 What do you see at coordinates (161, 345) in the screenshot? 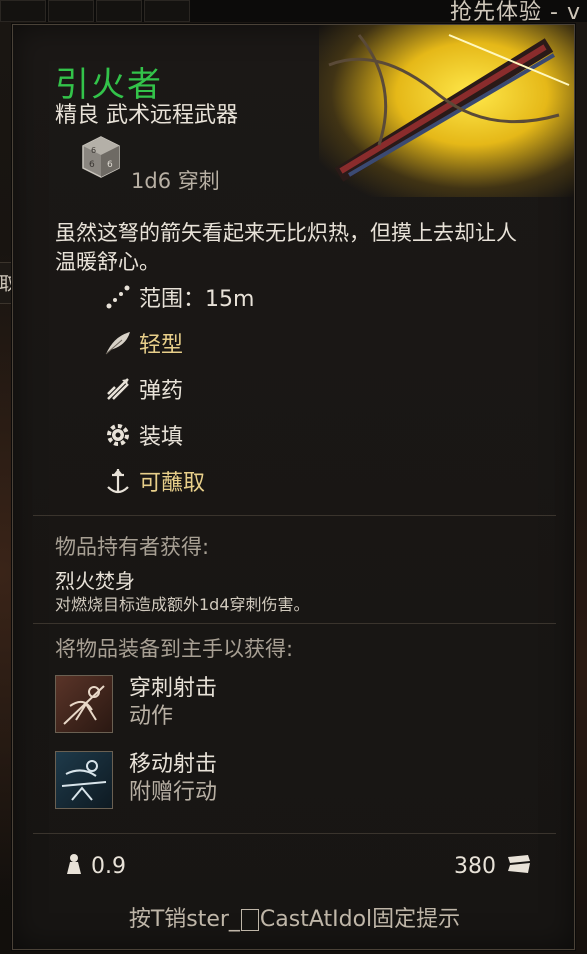
I see `property-label: 轻型` at bounding box center [161, 345].